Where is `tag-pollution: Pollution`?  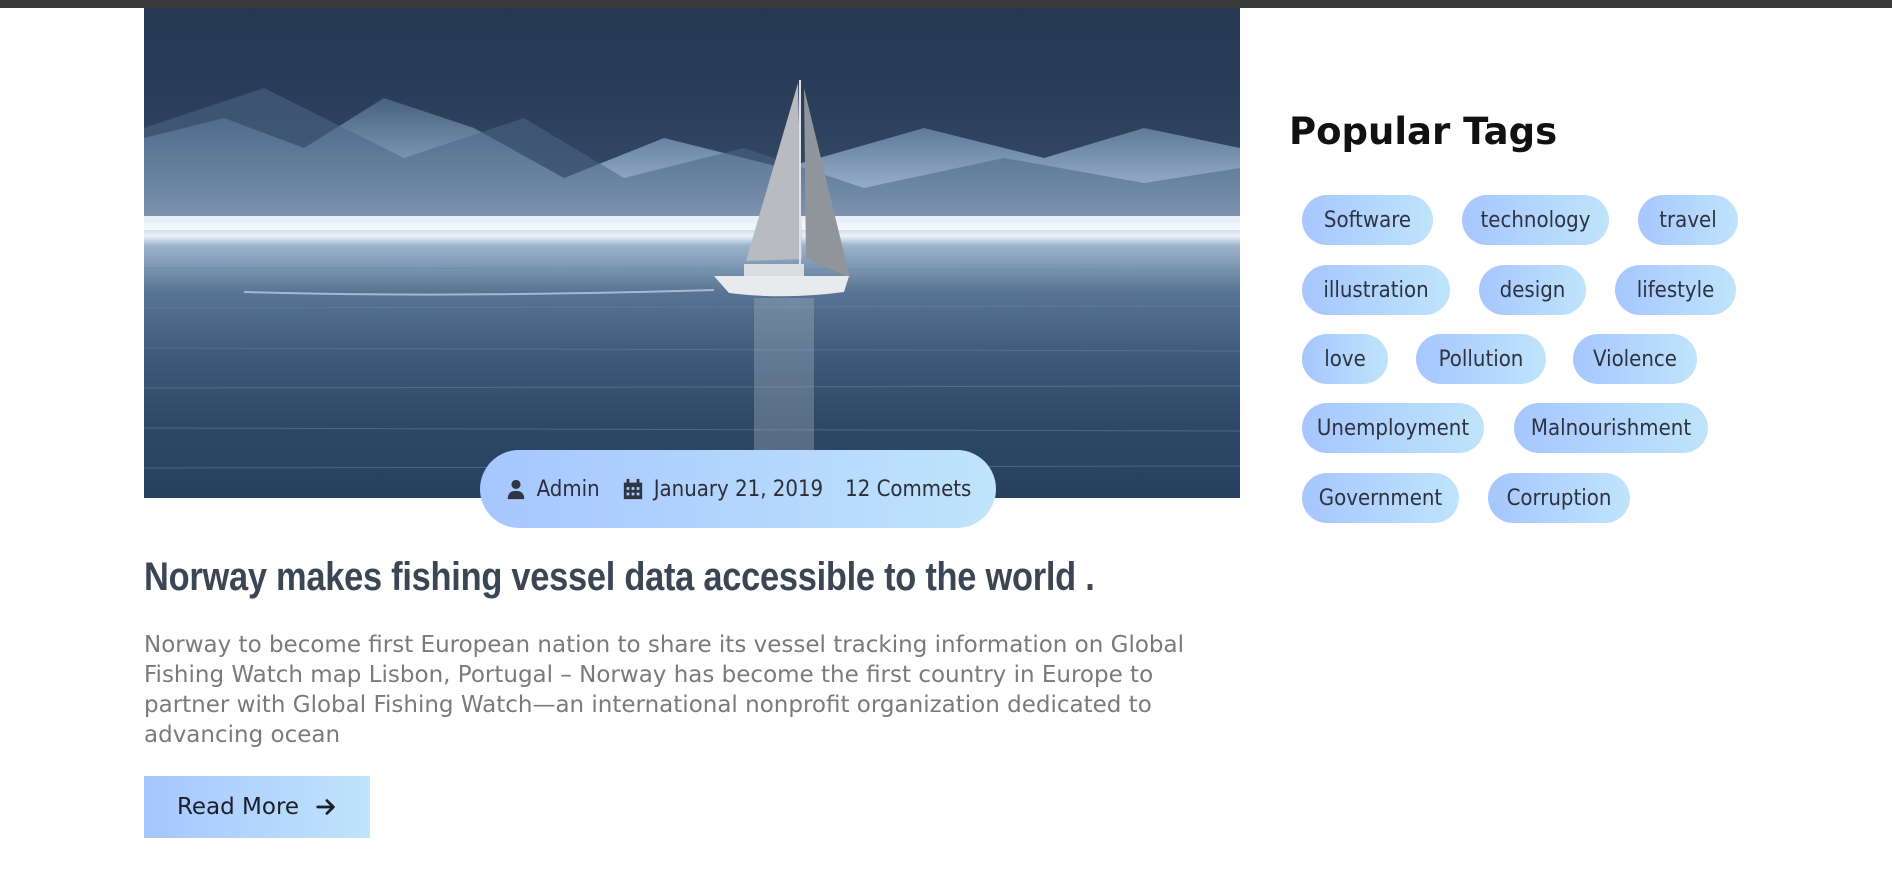 tag-pollution: Pollution is located at coordinates (1481, 359).